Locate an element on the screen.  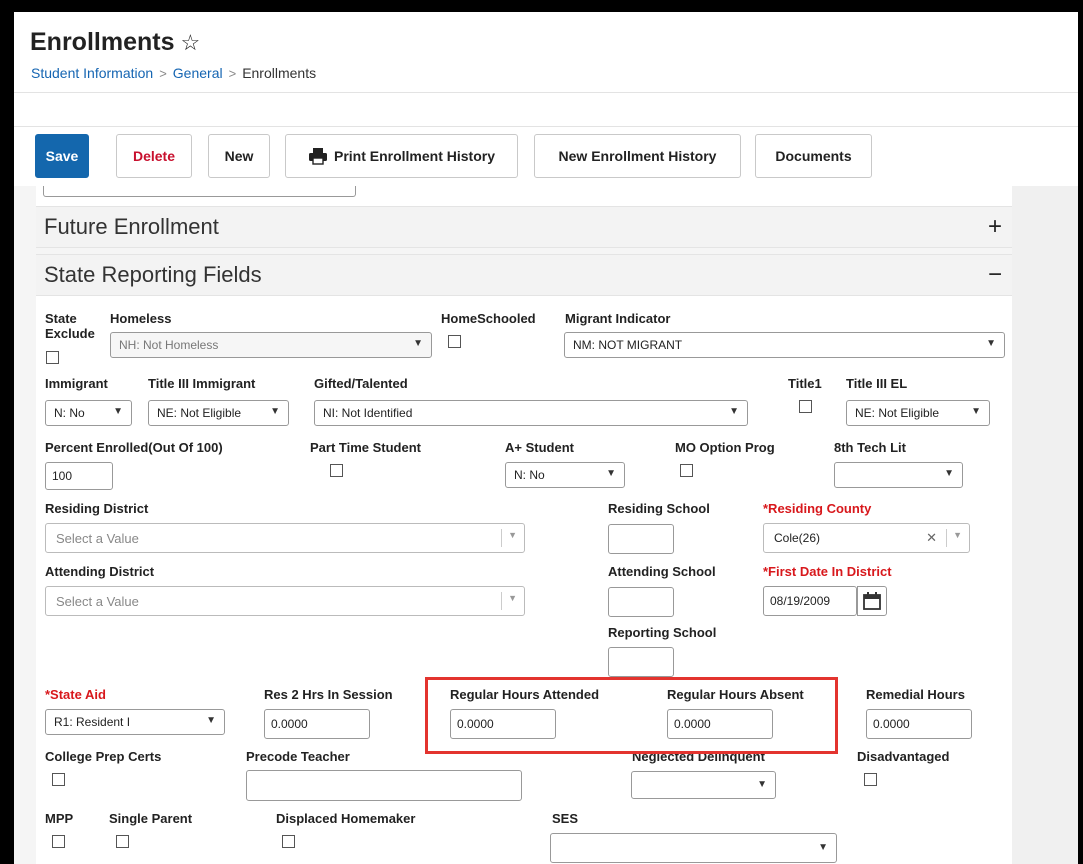
state-exclude-checkbox is located at coordinates (52, 357).